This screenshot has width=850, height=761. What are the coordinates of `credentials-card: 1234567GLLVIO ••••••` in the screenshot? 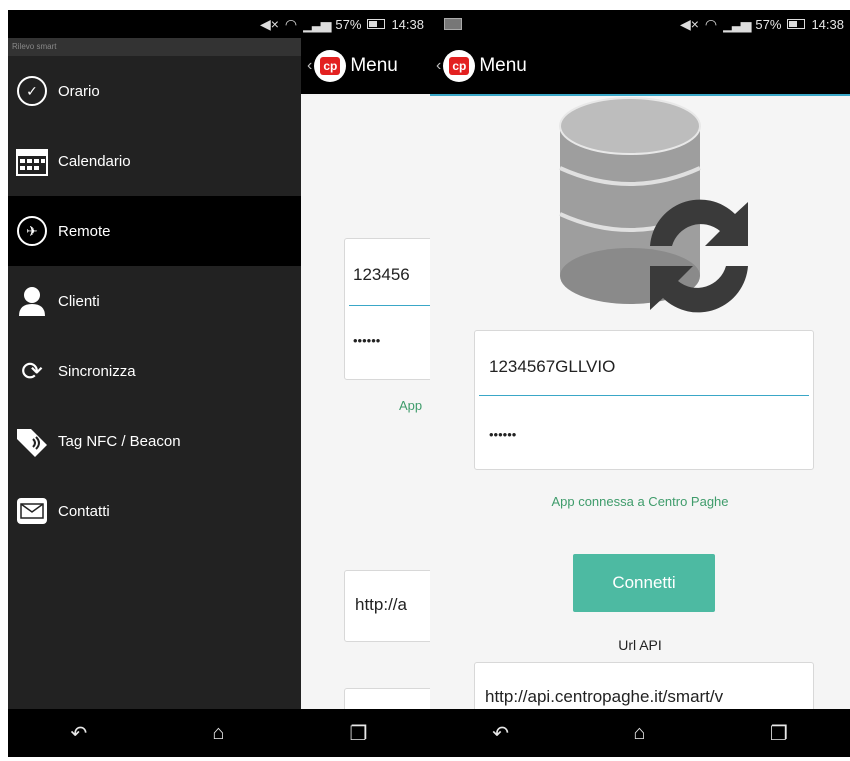 It's located at (644, 400).